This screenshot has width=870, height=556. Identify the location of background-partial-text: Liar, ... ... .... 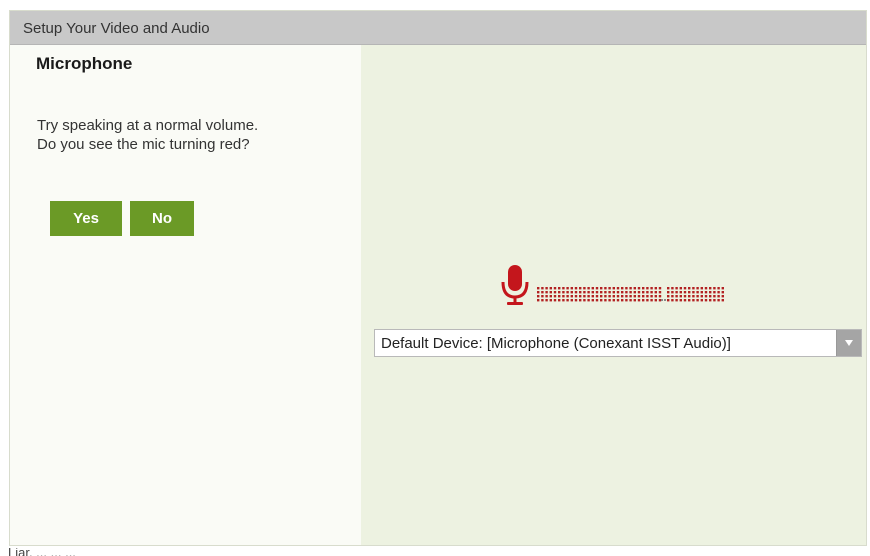
(42, 552).